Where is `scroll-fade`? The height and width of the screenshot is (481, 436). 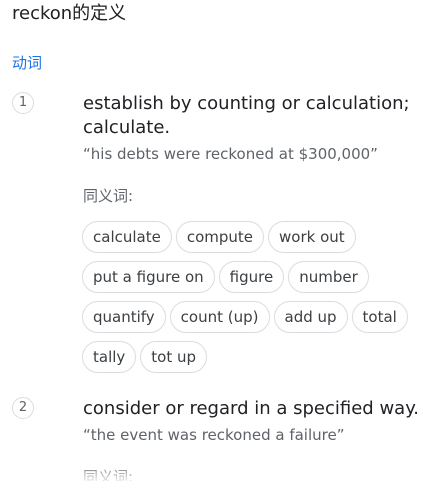 scroll-fade is located at coordinates (218, 472).